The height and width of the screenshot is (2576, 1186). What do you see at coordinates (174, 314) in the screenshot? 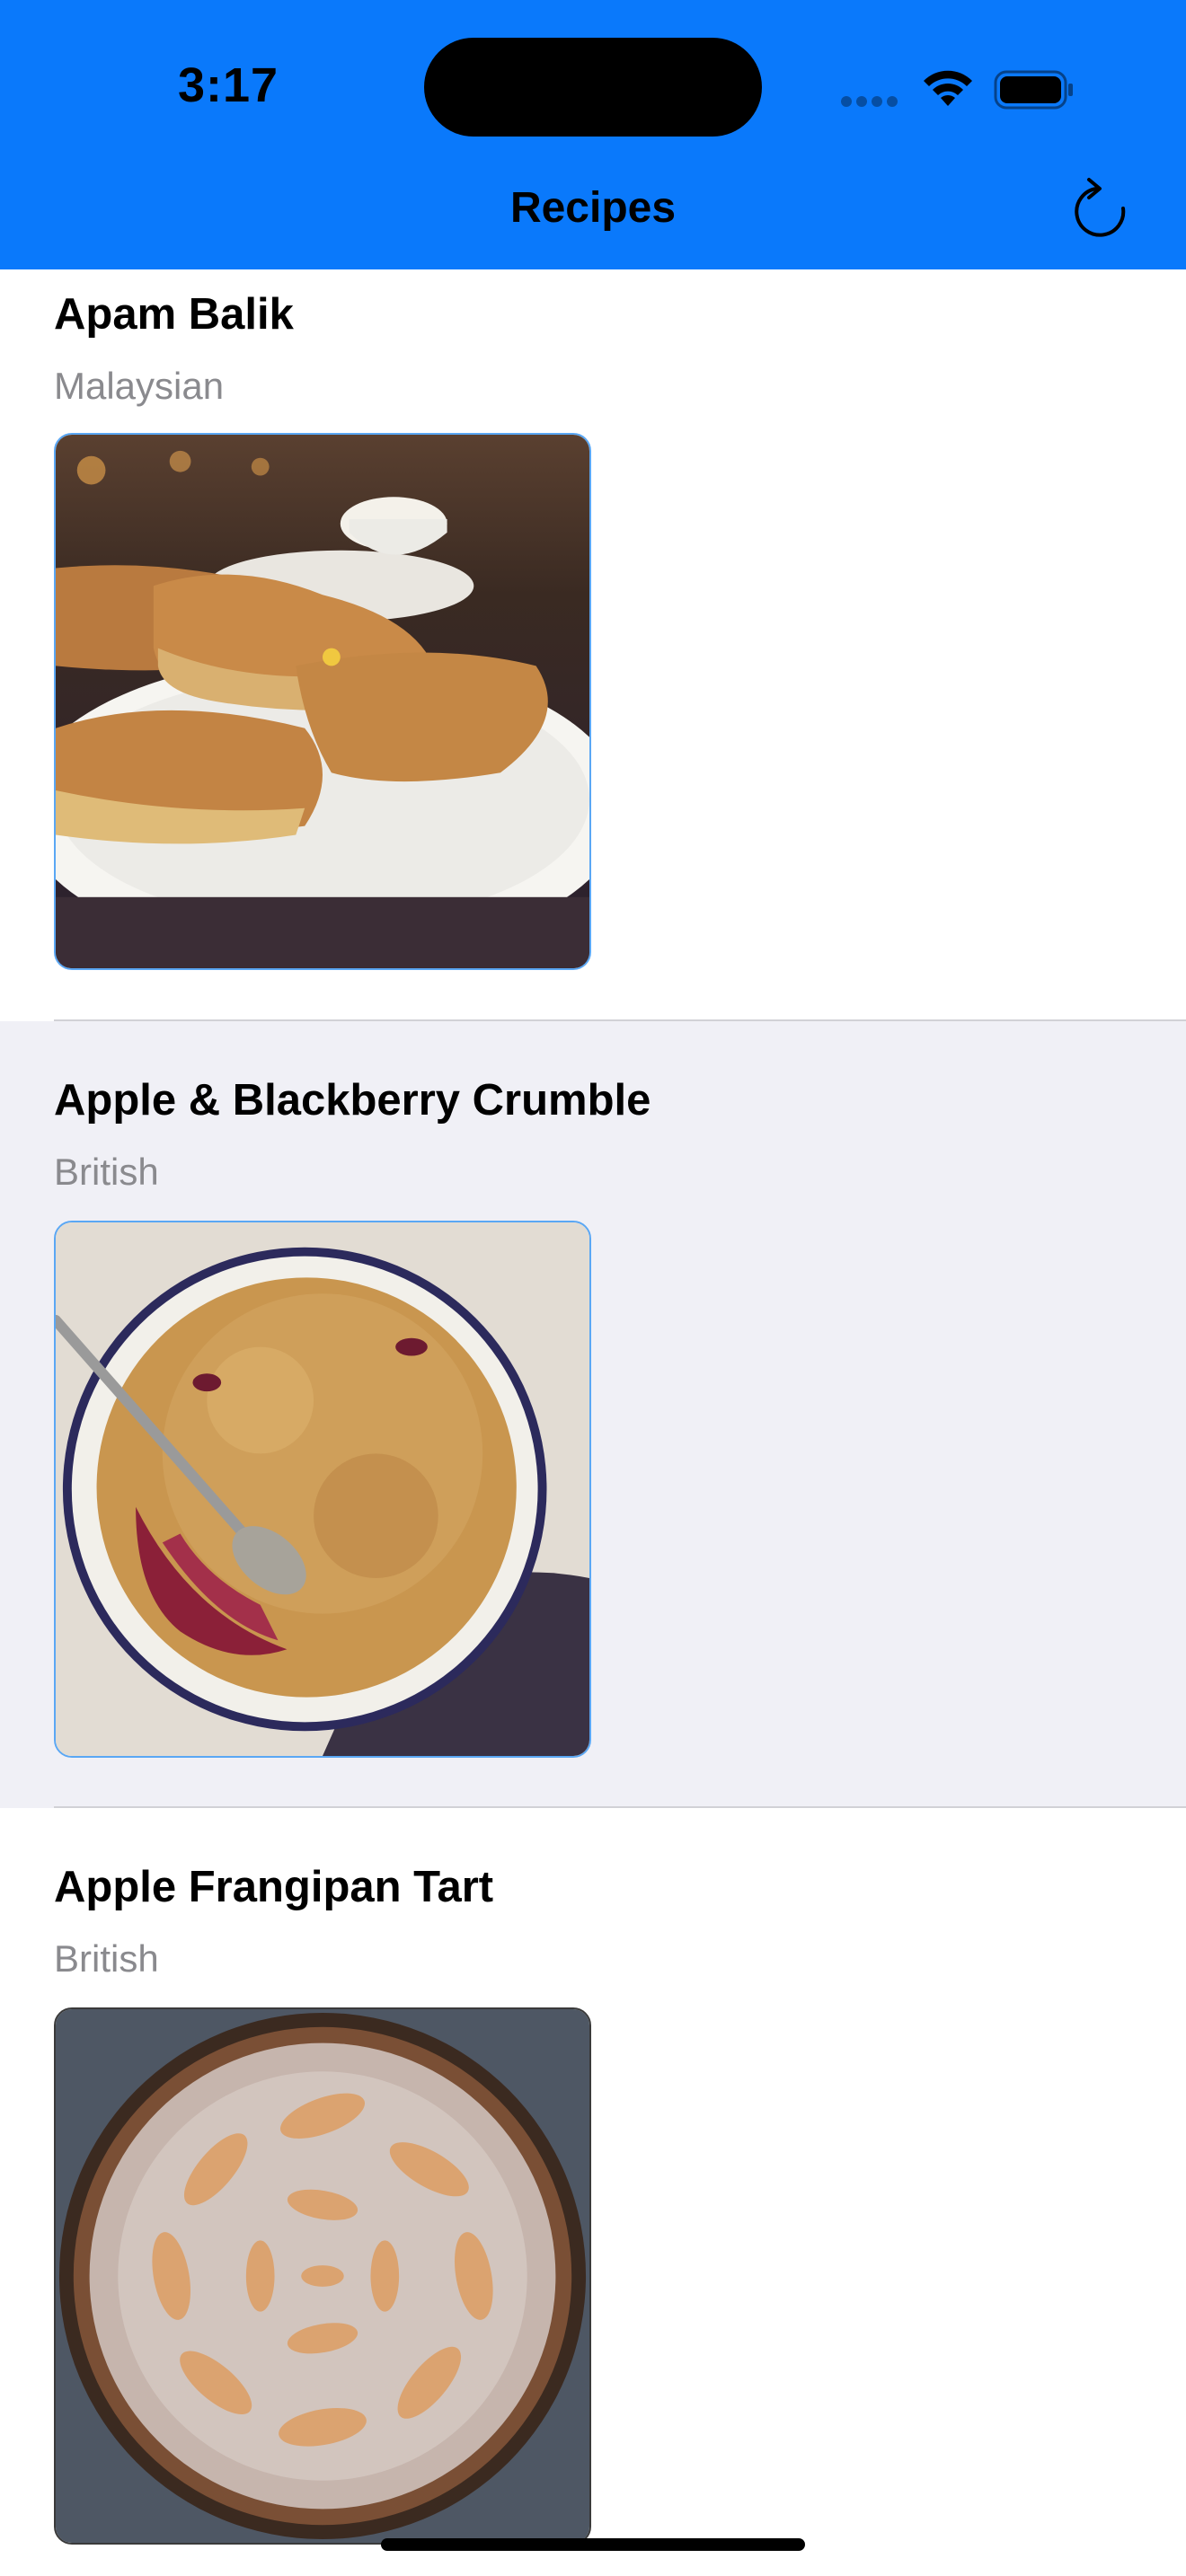
I see `recipe-name: Apam Balik` at bounding box center [174, 314].